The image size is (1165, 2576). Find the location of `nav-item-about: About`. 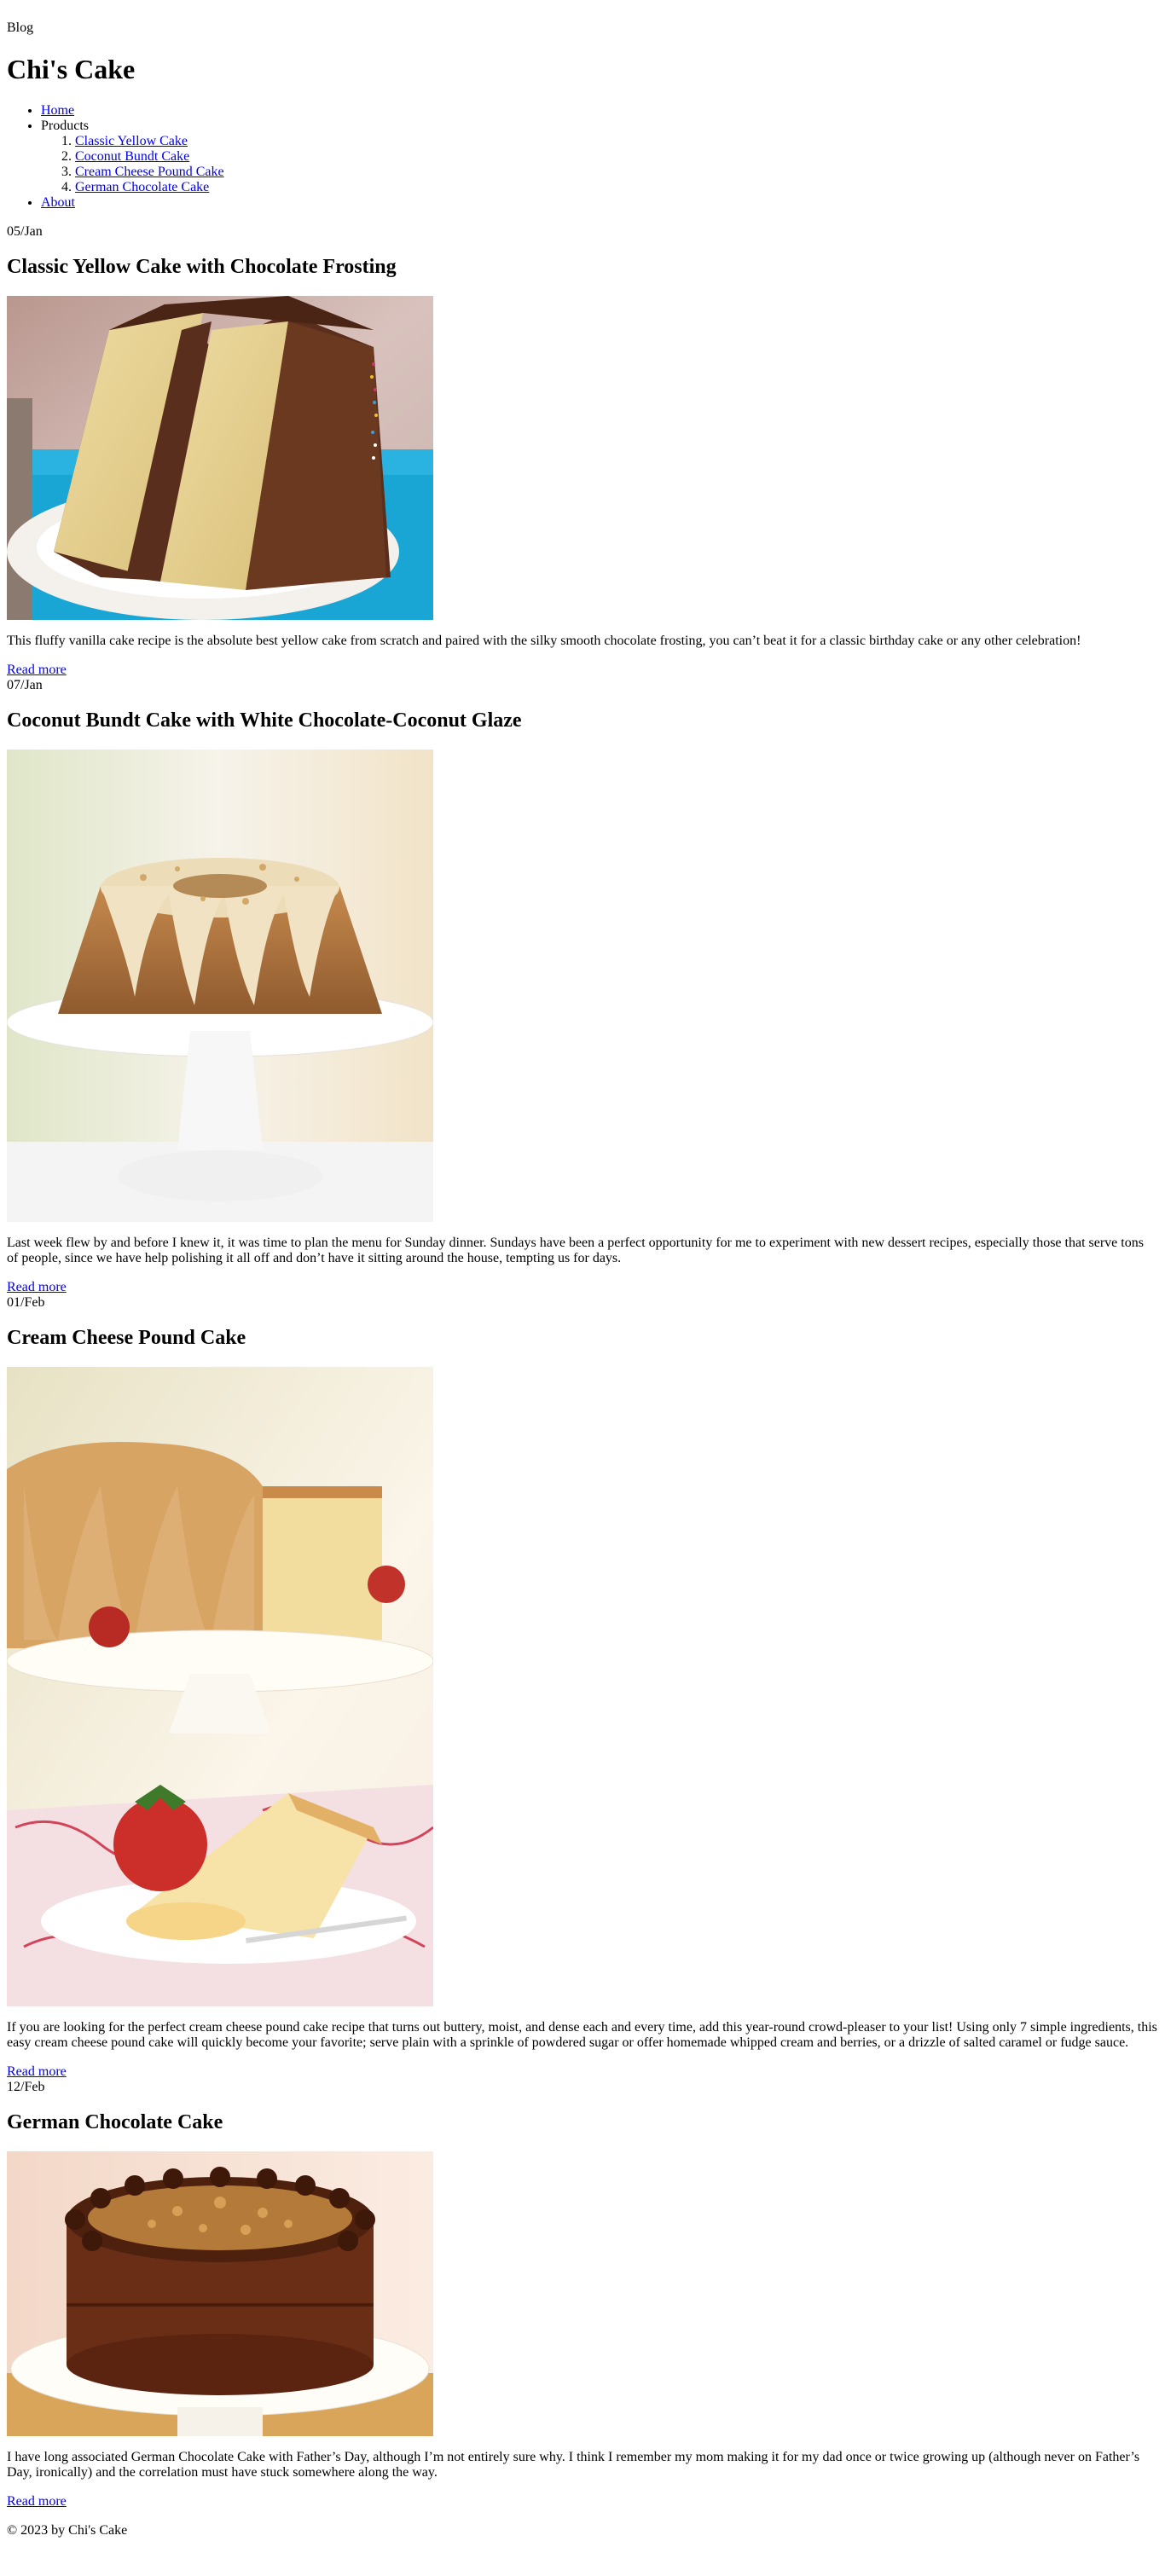

nav-item-about: About is located at coordinates (599, 203).